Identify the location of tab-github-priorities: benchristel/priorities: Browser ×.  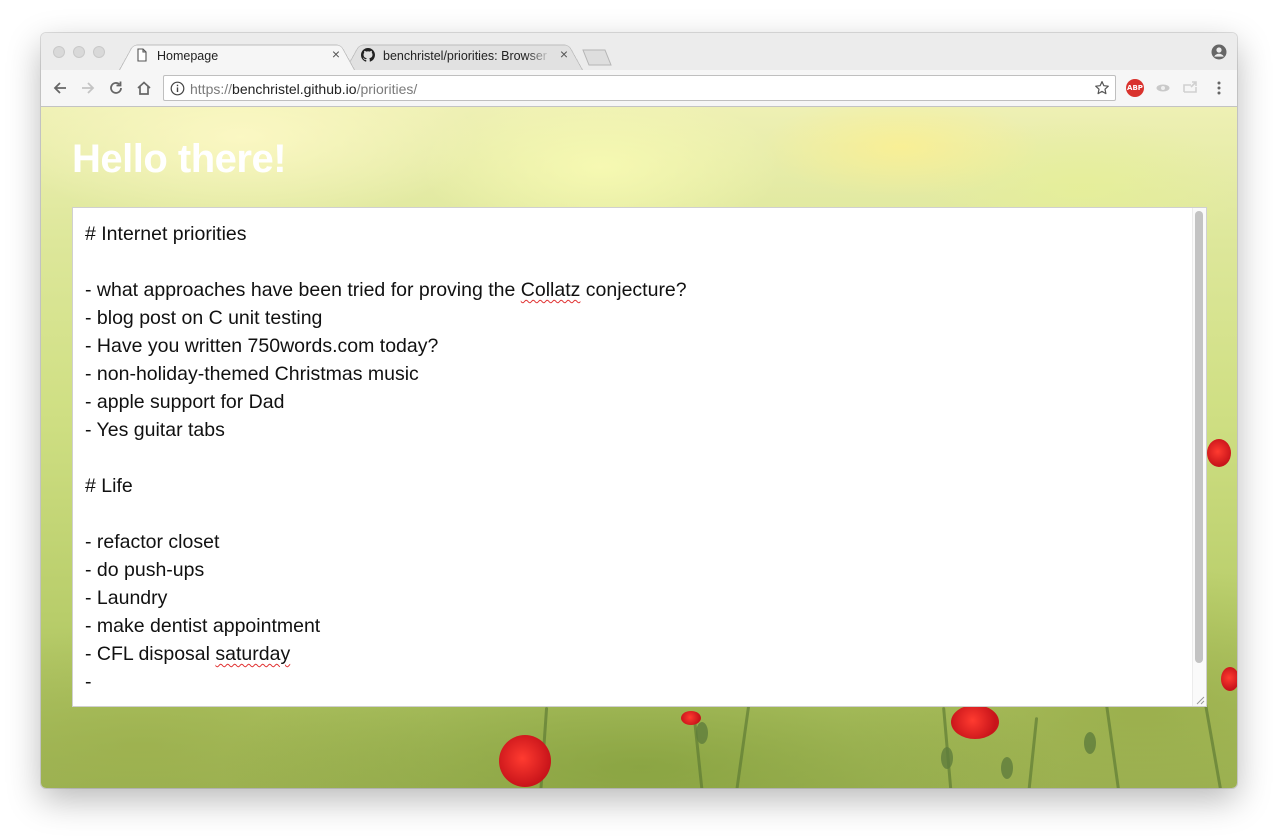
(464, 55).